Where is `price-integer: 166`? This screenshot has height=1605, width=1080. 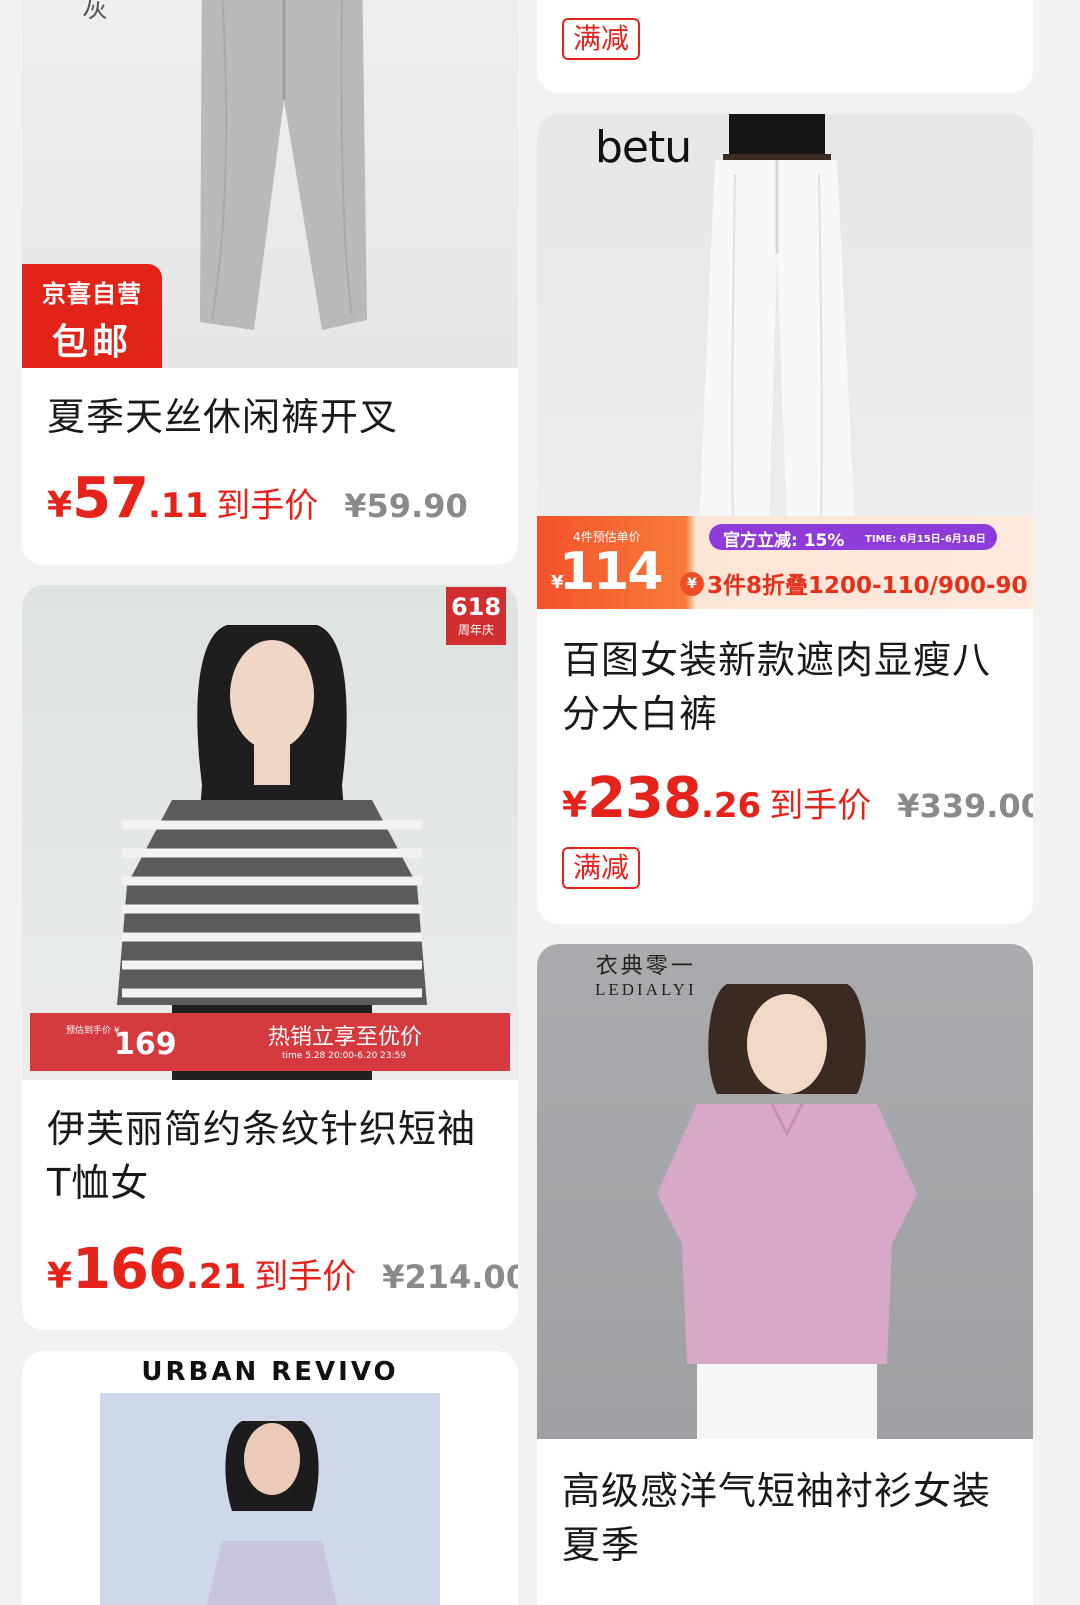 price-integer: 166 is located at coordinates (129, 1269).